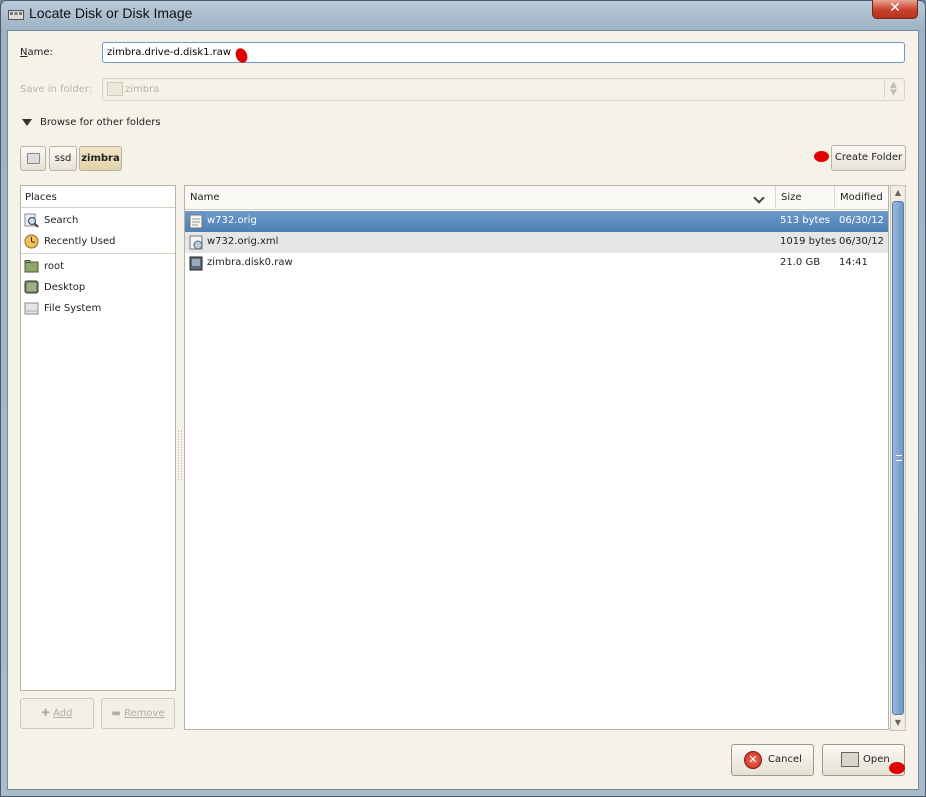  I want to click on file-list-scrollbar: ▲ ▼, so click(898, 458).